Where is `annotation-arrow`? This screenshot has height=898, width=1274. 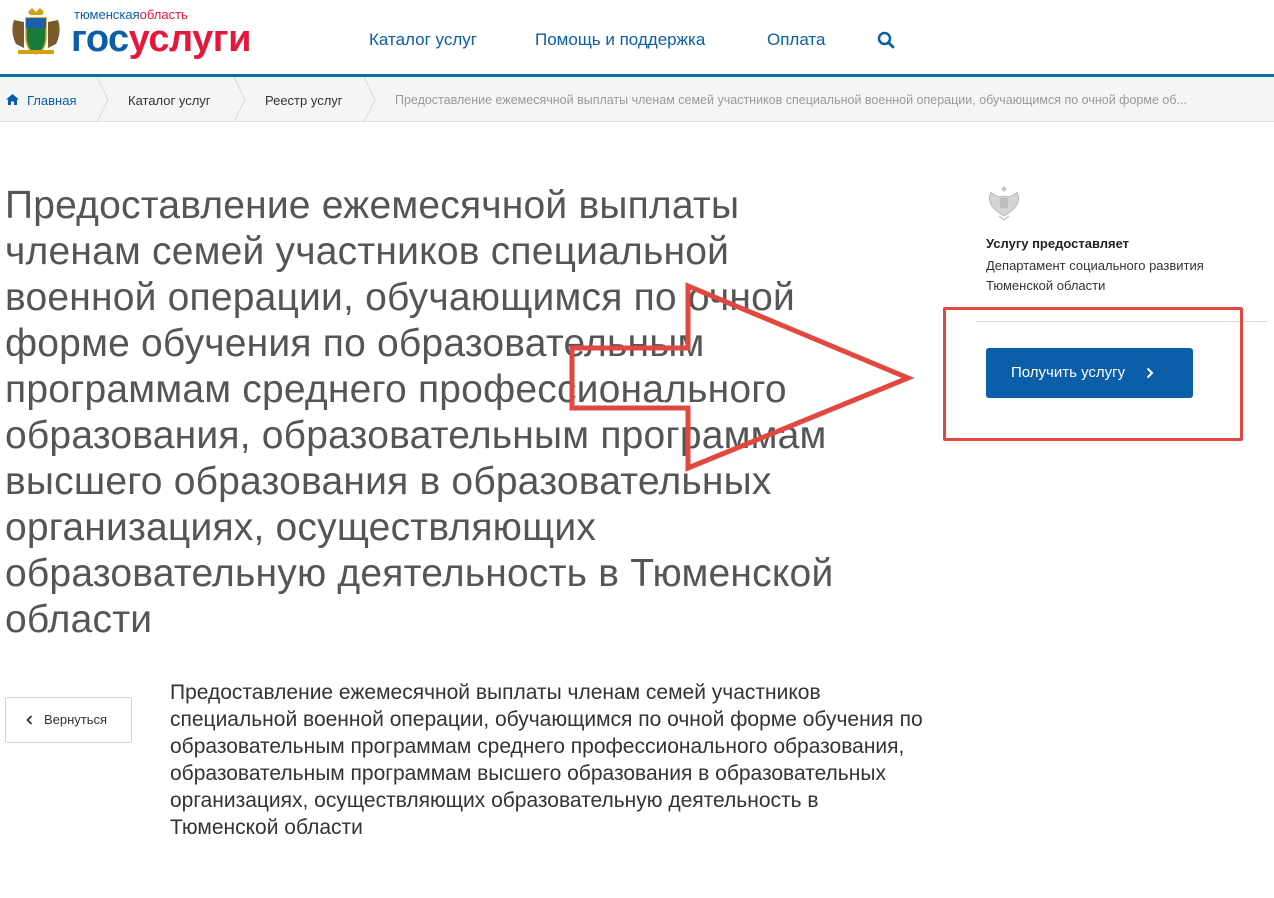
annotation-arrow is located at coordinates (742, 377).